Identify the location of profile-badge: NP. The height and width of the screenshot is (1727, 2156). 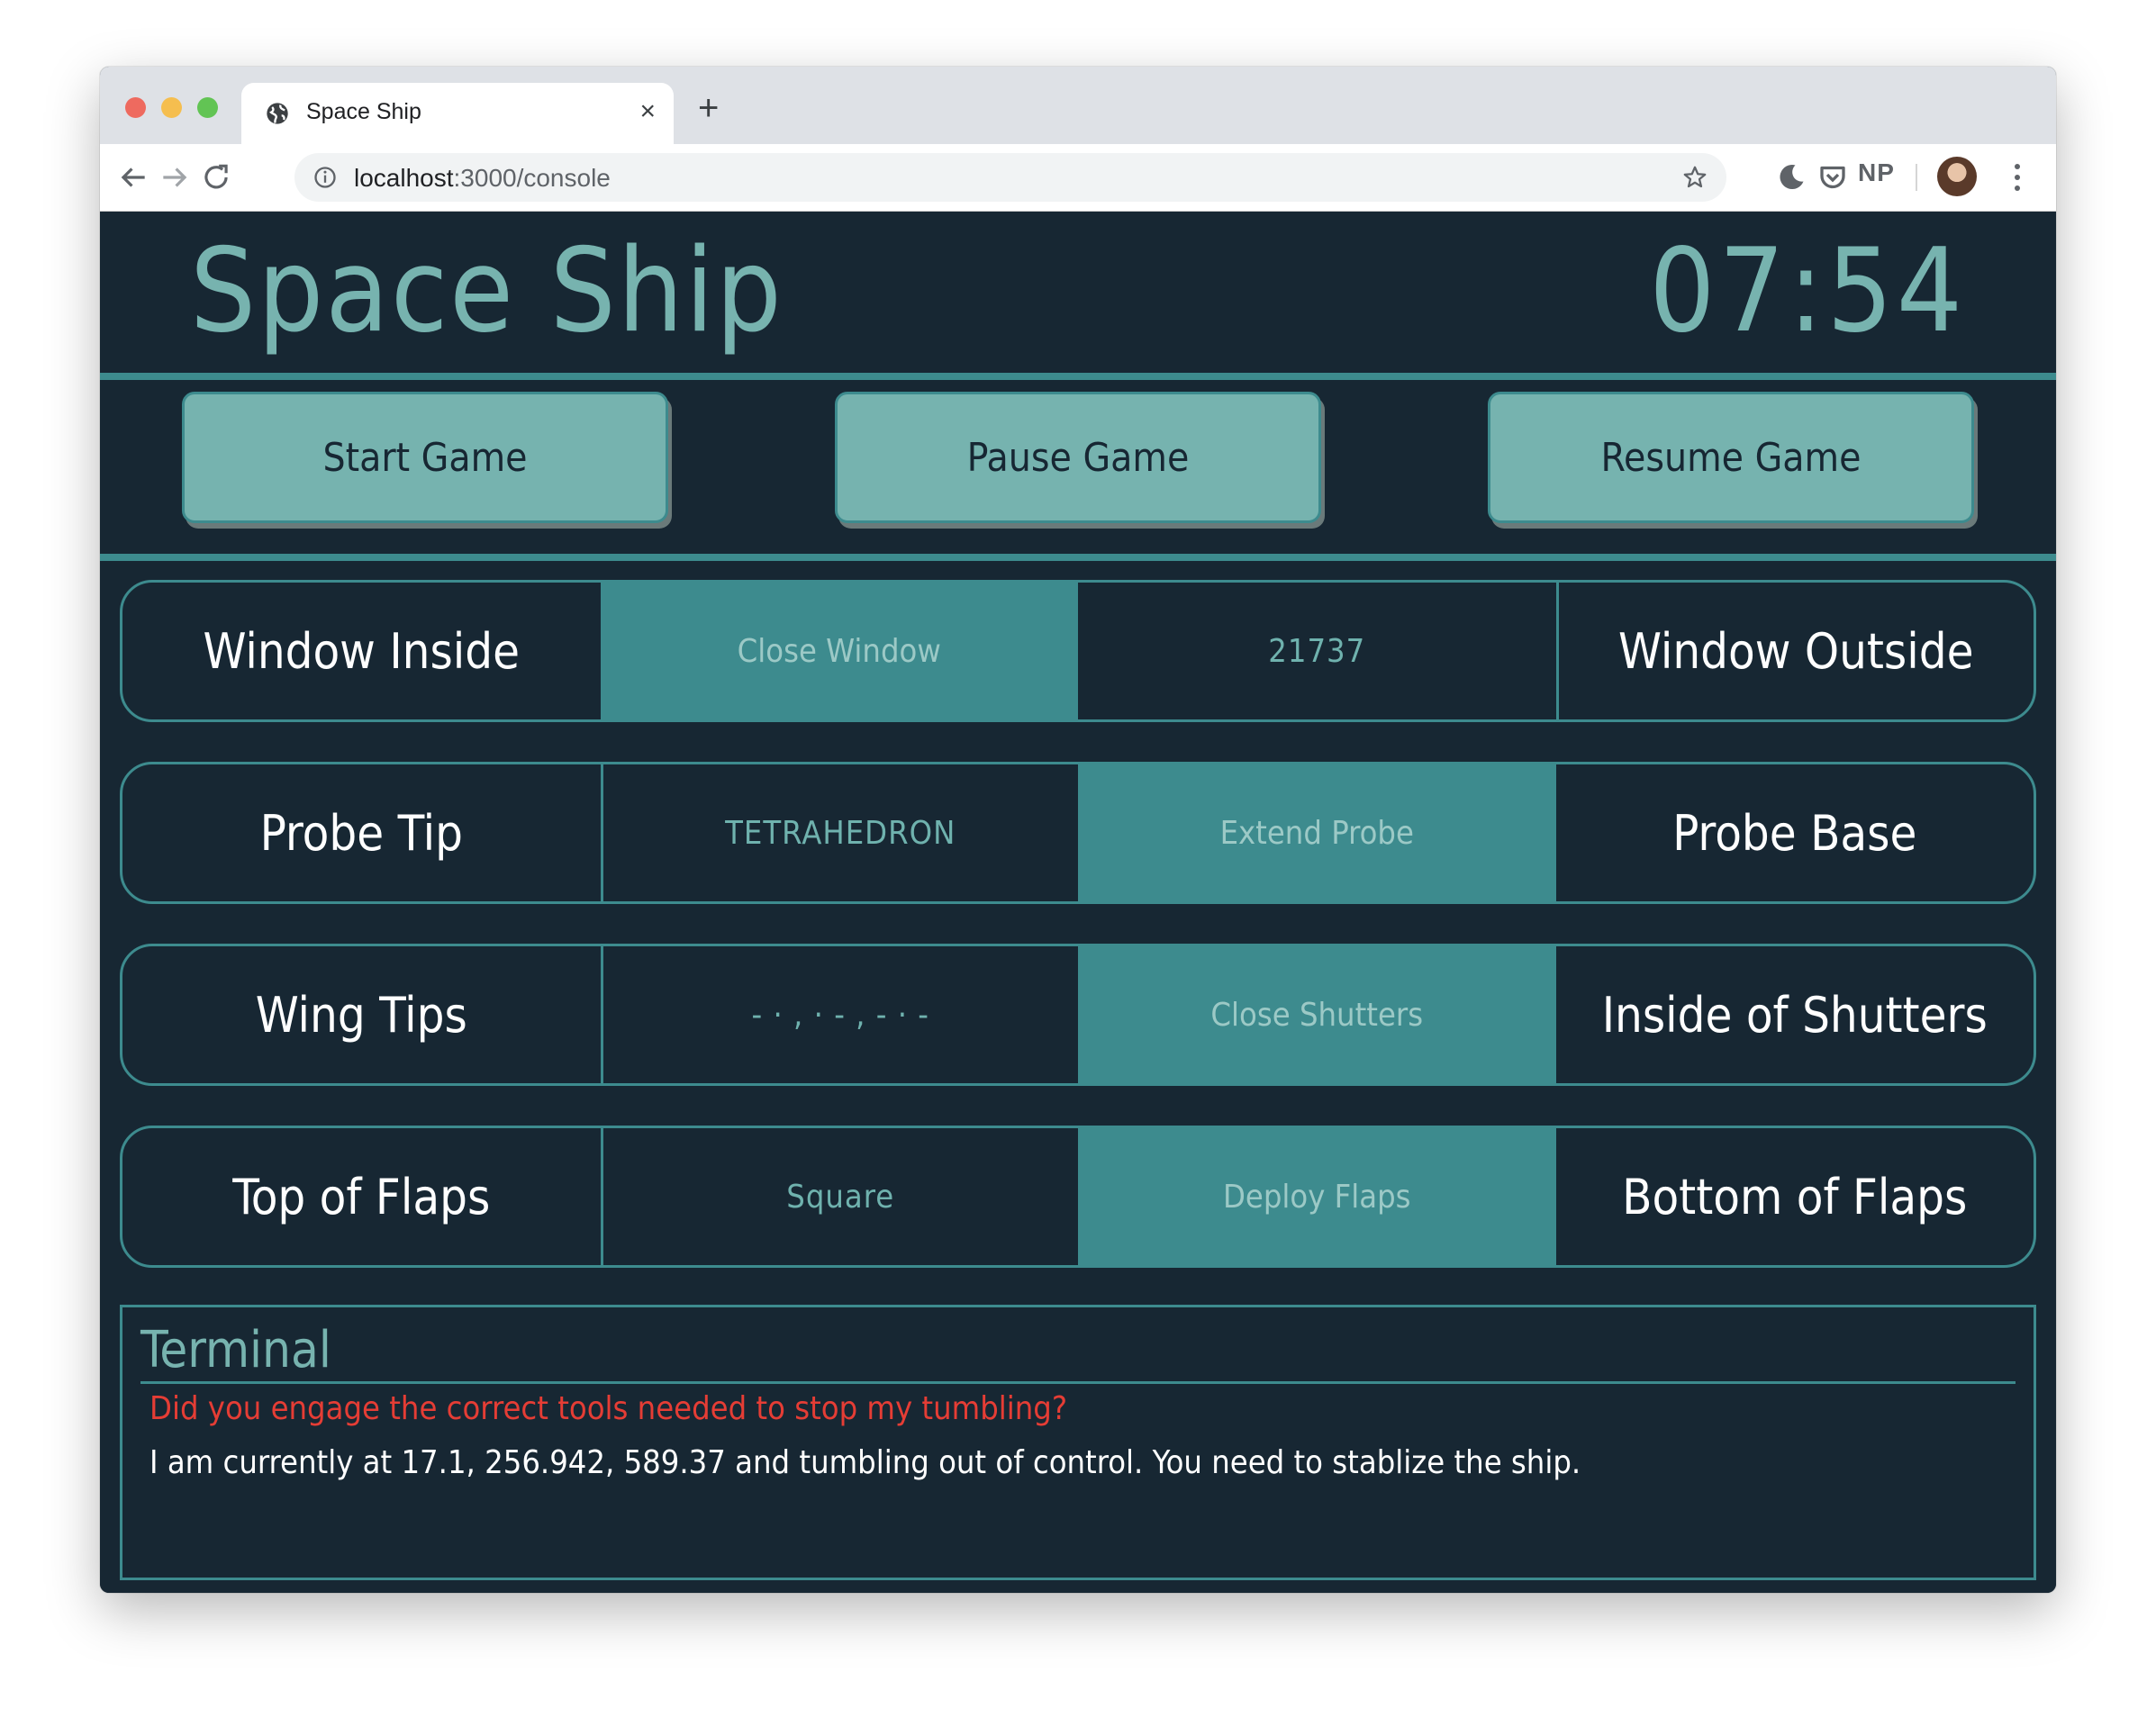
(1877, 172).